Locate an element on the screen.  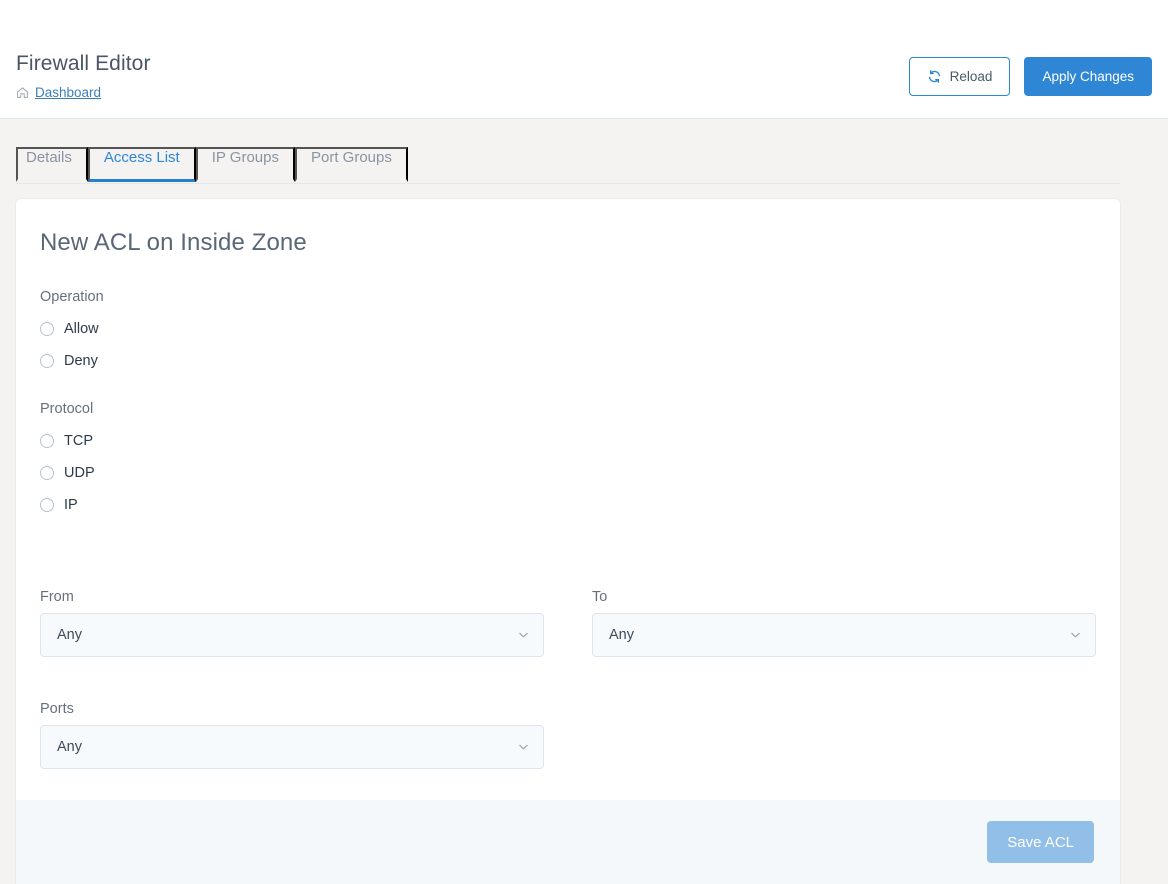
radio-label: Deny is located at coordinates (81, 361).